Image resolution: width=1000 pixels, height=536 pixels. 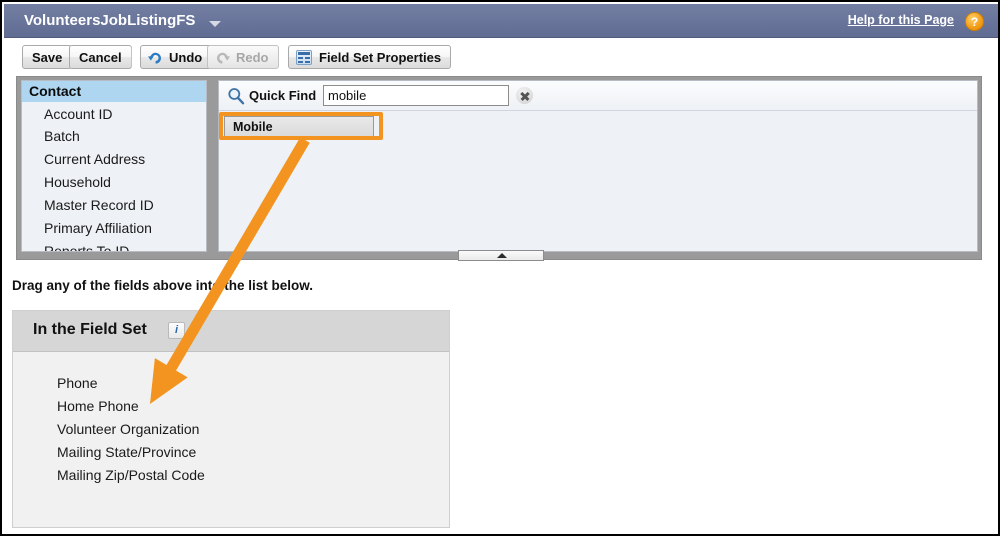 I want to click on field-set-item: Mailing Zip/Postal Code, so click(x=131, y=475).